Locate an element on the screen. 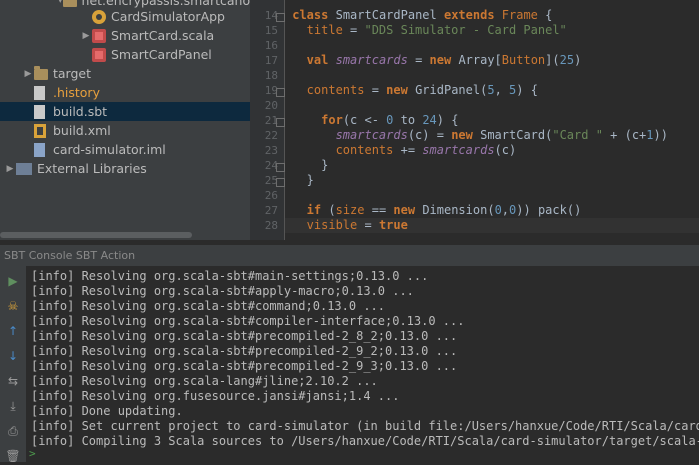 This screenshot has height=465, width=699. up-arrow-icon: ↑ is located at coordinates (13, 331).